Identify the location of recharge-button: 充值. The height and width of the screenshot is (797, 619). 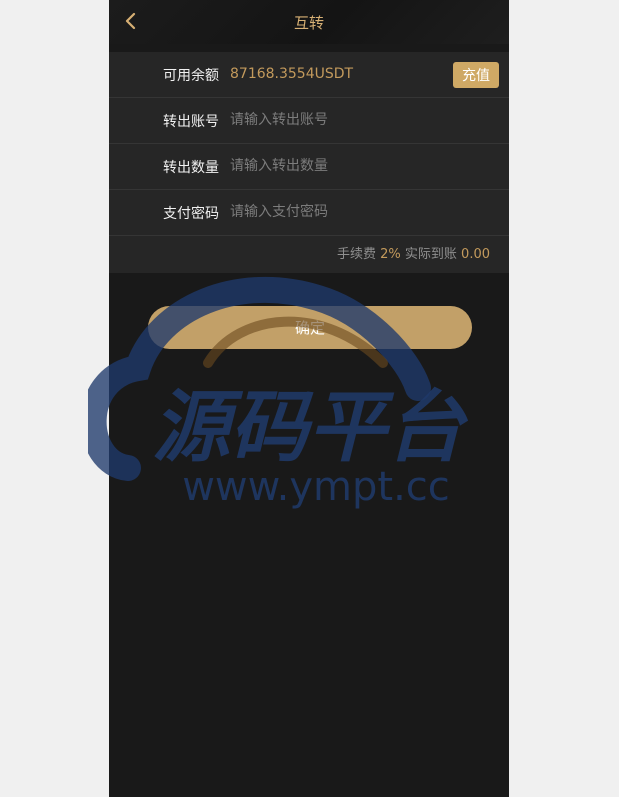
(476, 75).